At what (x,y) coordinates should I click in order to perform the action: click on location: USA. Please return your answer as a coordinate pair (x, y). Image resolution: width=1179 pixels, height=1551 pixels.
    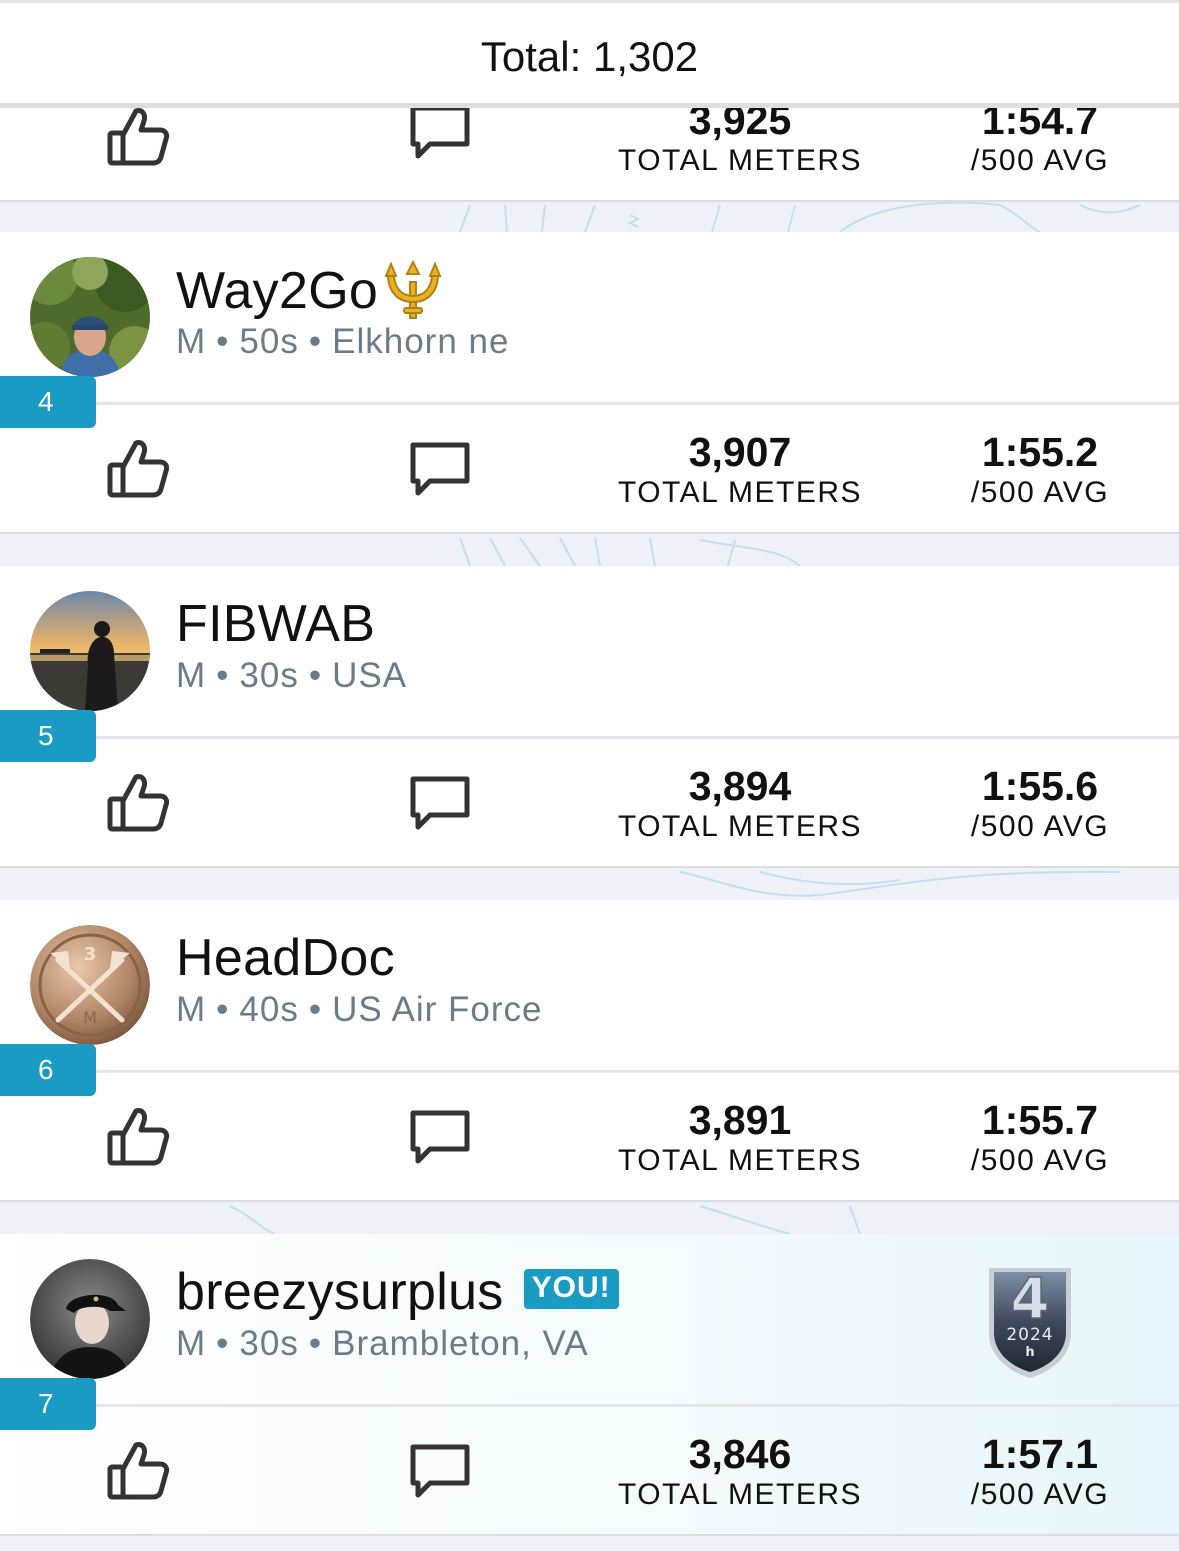
    Looking at the image, I should click on (370, 675).